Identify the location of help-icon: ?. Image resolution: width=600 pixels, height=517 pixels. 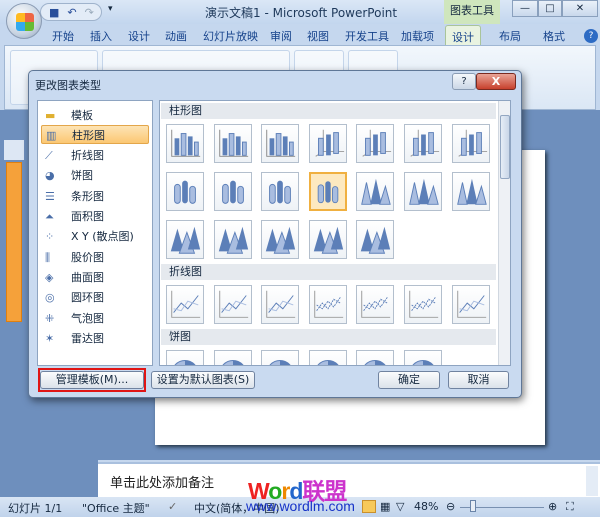
(591, 36).